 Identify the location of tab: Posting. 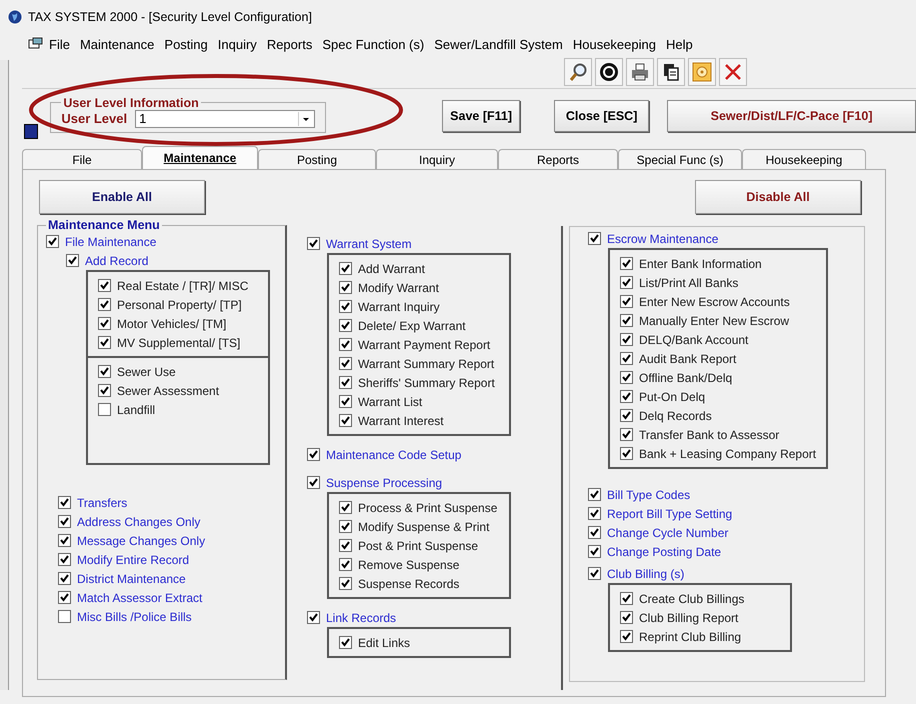
(317, 159).